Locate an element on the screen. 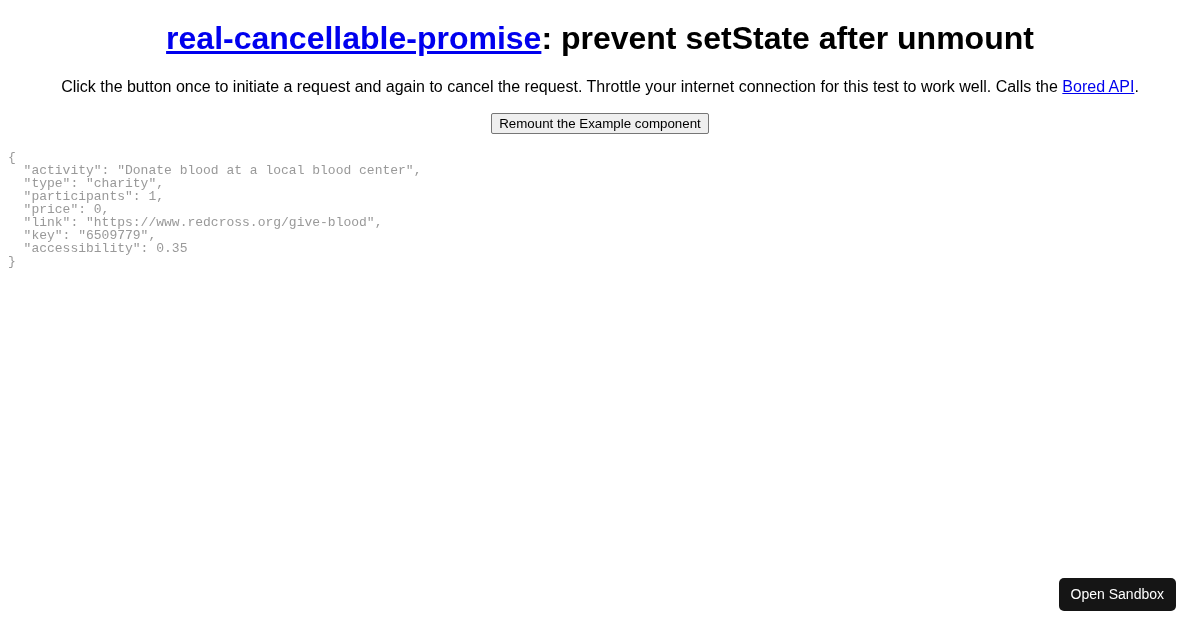 The image size is (1200, 630). open-sandbox-button: Open Sandbox is located at coordinates (1117, 594).